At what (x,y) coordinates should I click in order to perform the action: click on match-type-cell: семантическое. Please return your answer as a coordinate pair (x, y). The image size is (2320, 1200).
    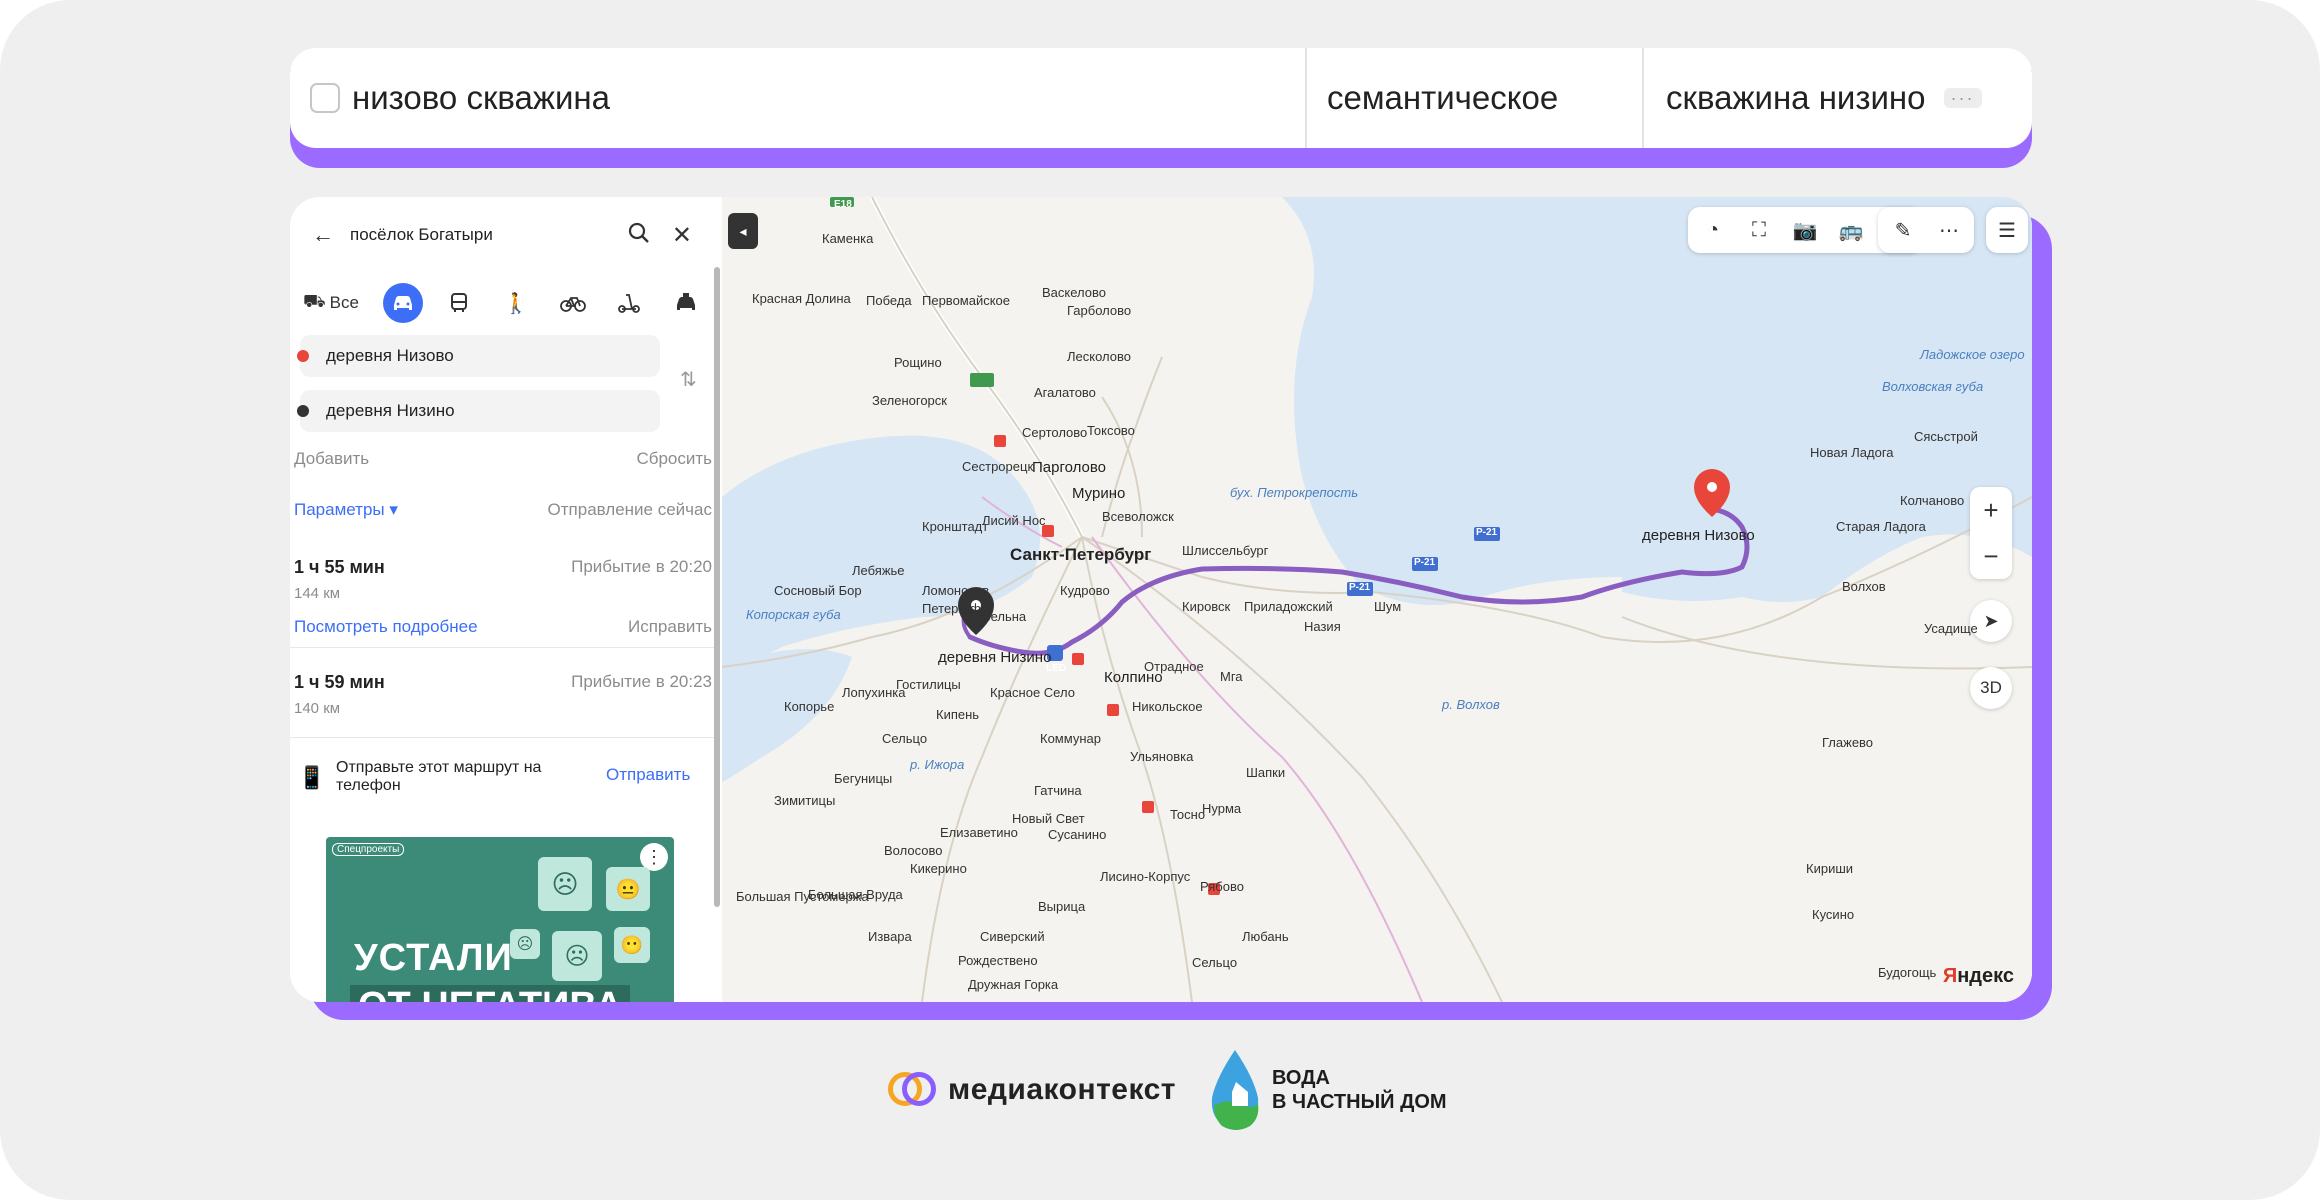
    Looking at the image, I should click on (1473, 98).